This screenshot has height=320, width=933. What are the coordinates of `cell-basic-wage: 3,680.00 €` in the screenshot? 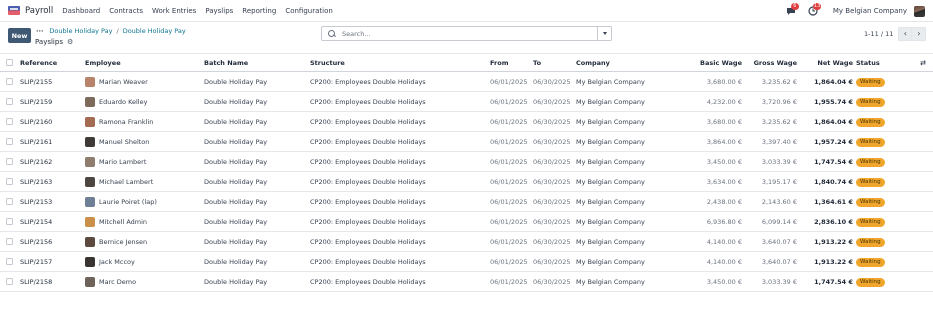 It's located at (719, 122).